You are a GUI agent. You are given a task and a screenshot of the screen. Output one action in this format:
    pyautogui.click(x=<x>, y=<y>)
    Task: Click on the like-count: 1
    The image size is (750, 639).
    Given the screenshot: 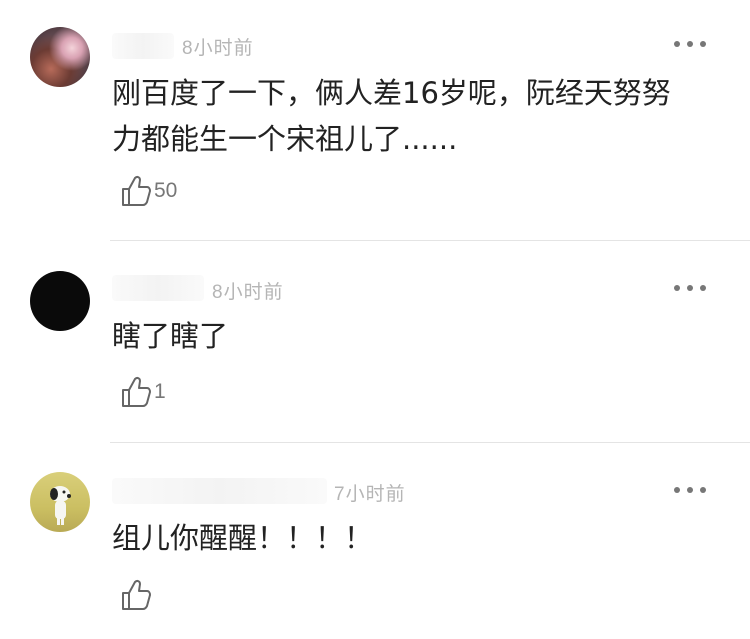 What is the action you would take?
    pyautogui.click(x=160, y=391)
    